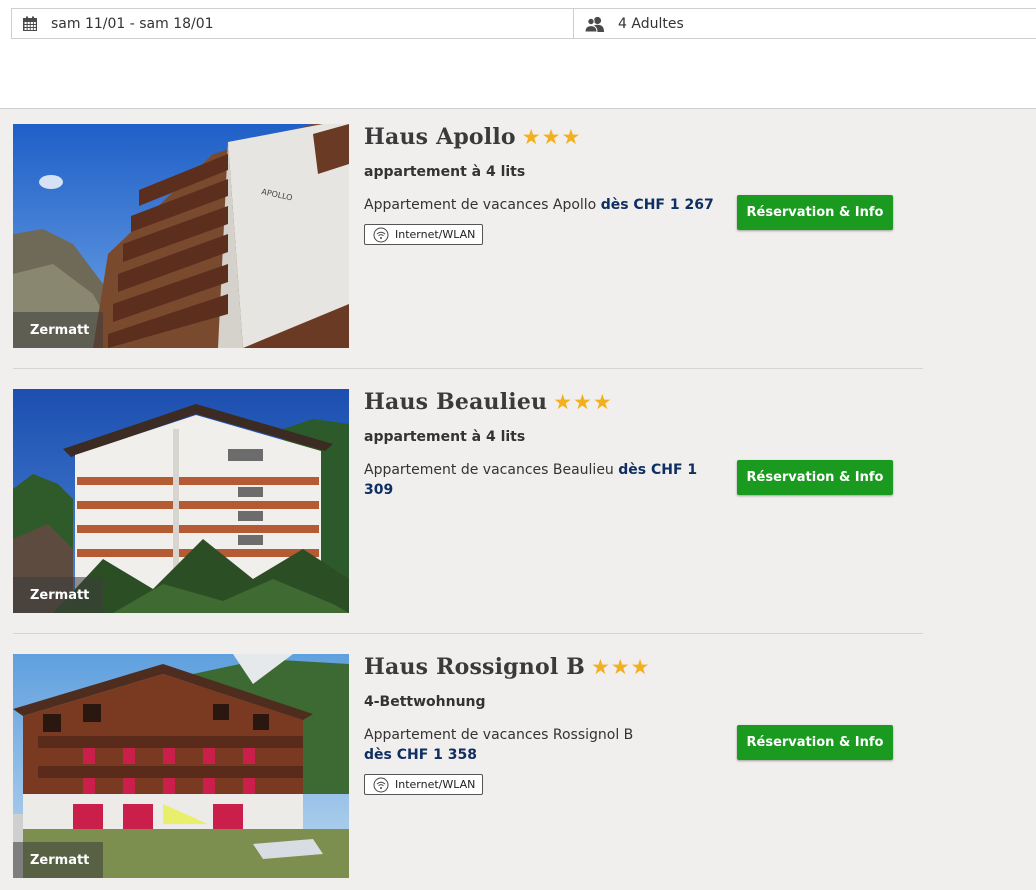 The height and width of the screenshot is (890, 1036). What do you see at coordinates (595, 24) in the screenshot?
I see `people-icon` at bounding box center [595, 24].